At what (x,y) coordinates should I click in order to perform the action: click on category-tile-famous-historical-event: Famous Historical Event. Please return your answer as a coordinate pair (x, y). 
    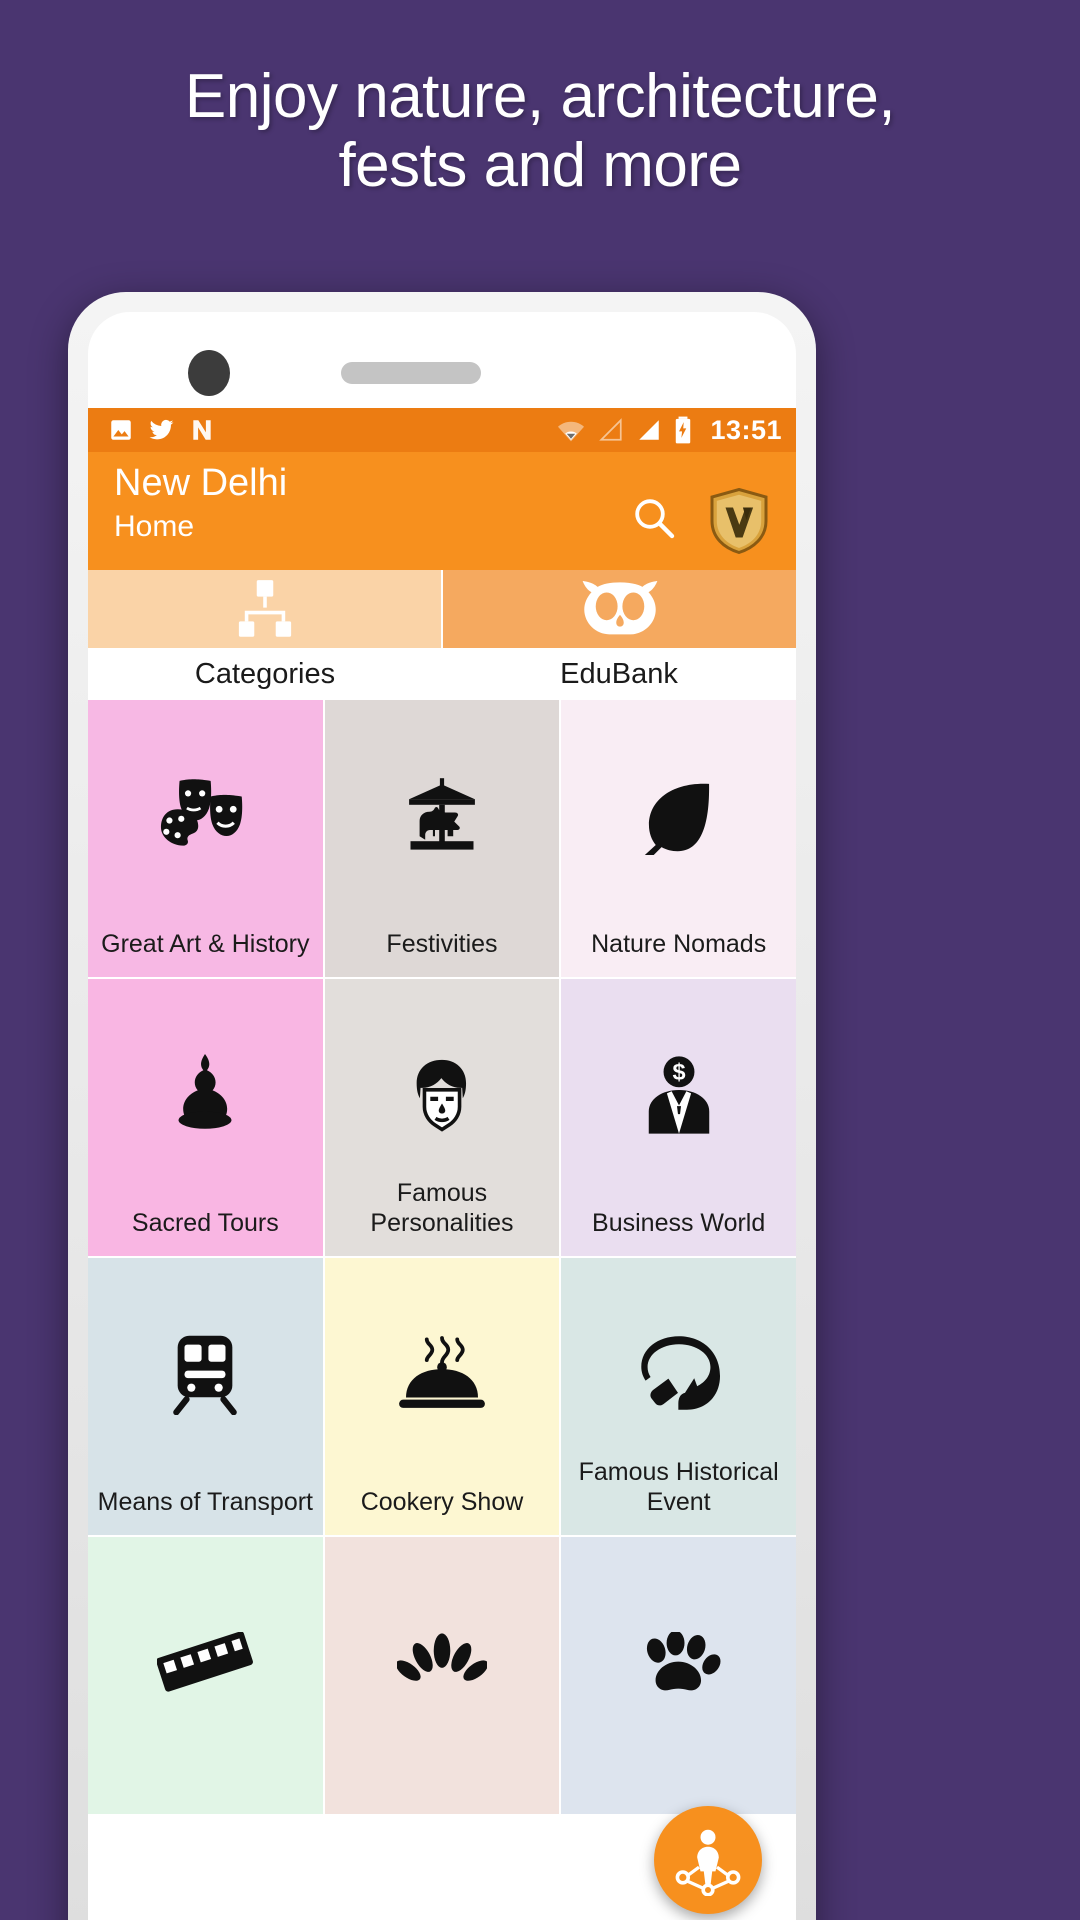
    Looking at the image, I should click on (678, 1396).